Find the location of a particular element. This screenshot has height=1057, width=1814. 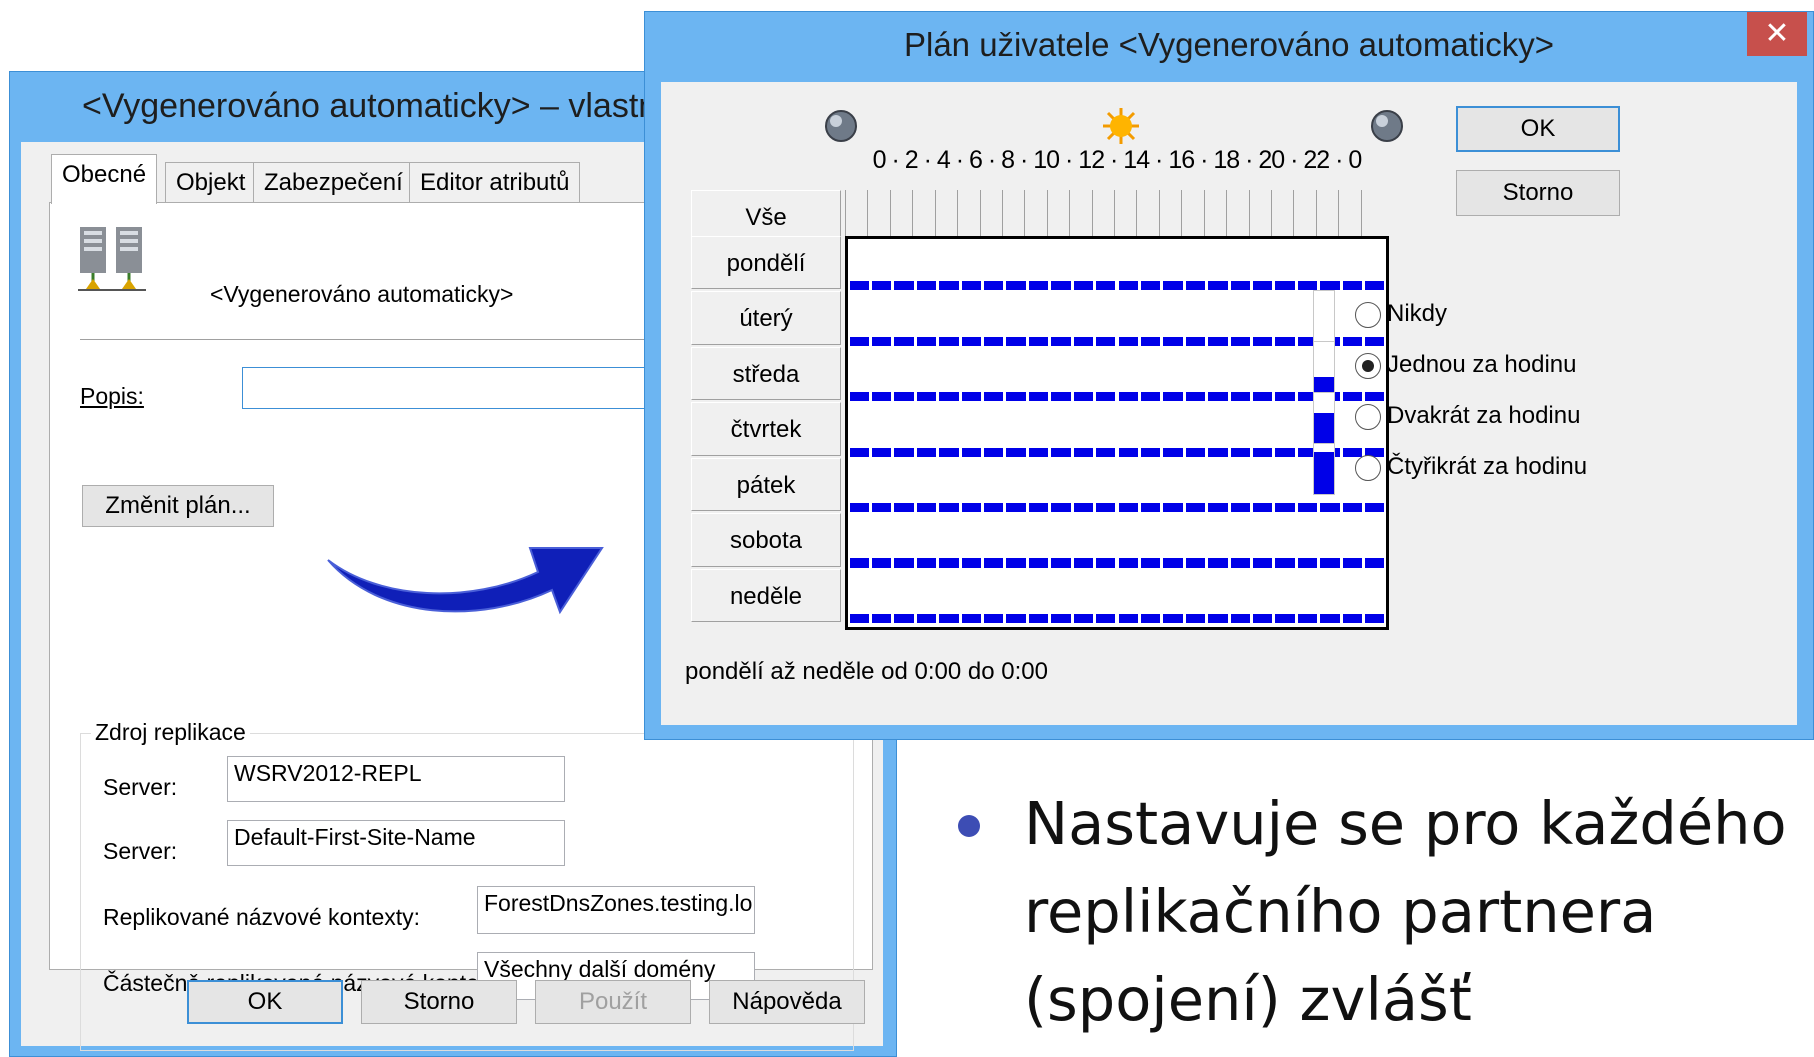

tab-attribute-editor: Editor atributů is located at coordinates (495, 182).